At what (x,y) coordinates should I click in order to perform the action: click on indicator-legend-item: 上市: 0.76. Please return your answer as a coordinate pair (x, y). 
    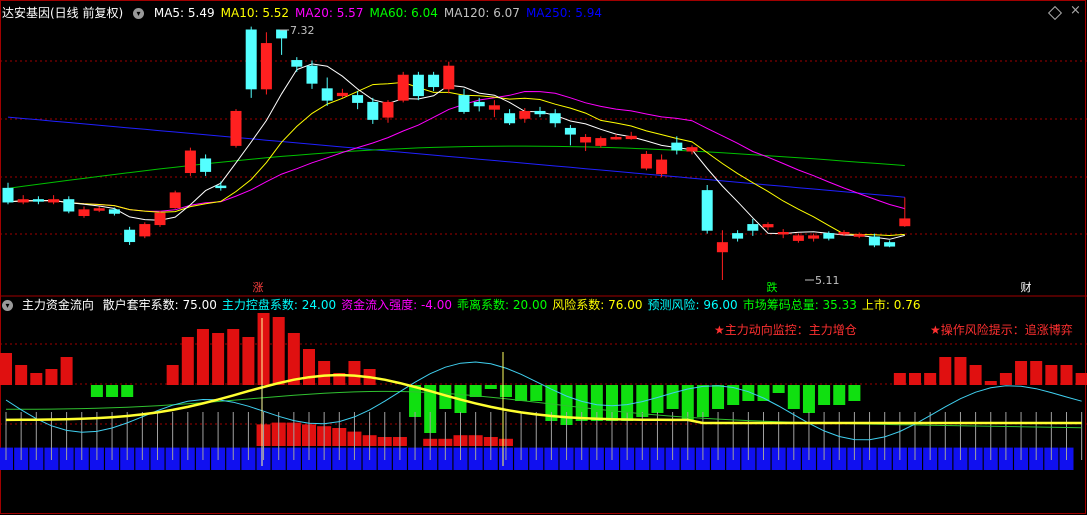
    Looking at the image, I should click on (891, 305).